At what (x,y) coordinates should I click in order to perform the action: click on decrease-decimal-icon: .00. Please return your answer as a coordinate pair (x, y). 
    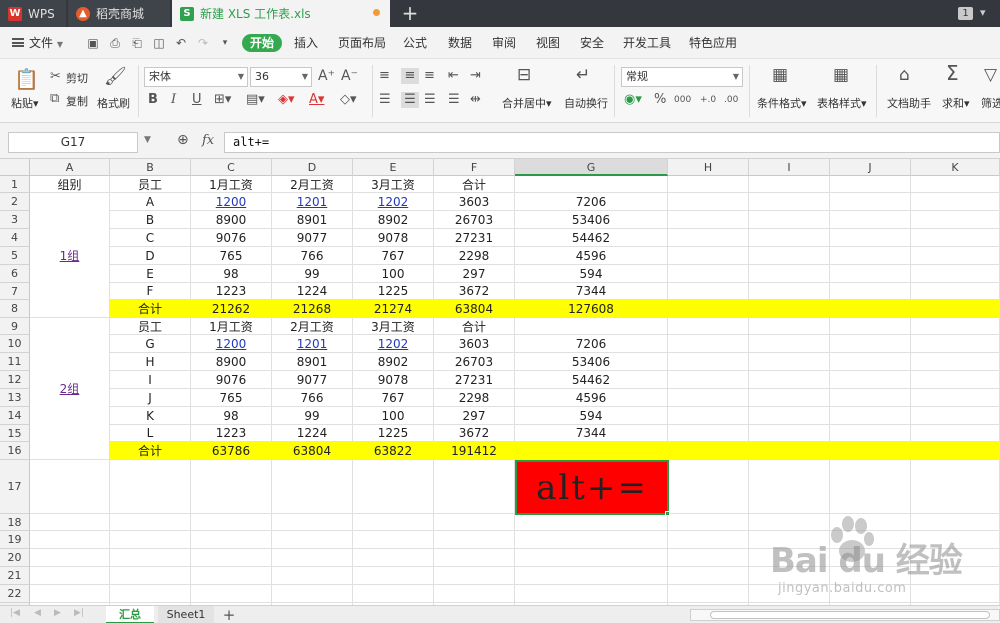
    Looking at the image, I should click on (731, 100).